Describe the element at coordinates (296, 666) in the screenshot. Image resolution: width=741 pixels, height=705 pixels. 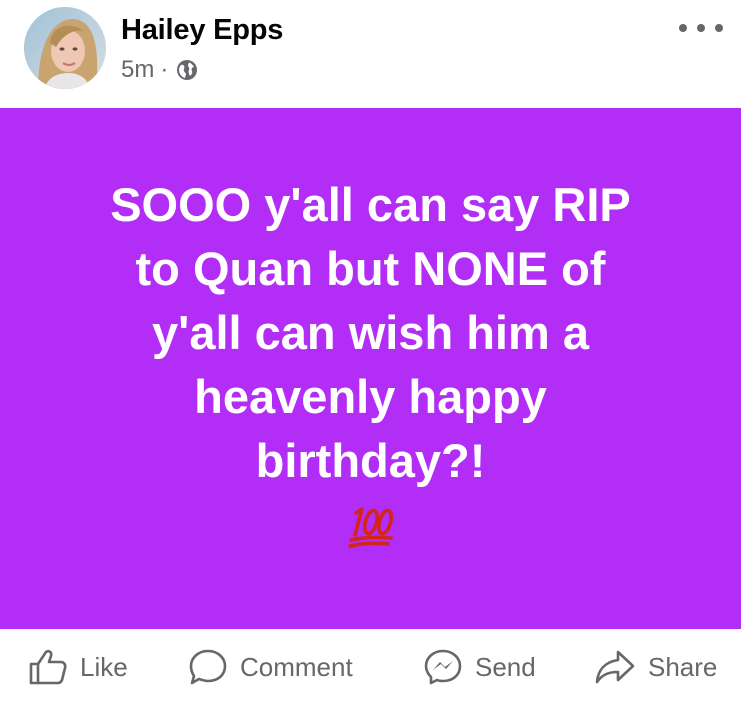
I see `comment-label: Comment` at that location.